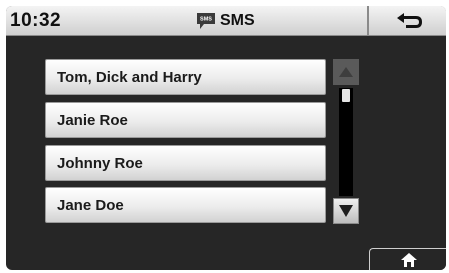  Describe the element at coordinates (185, 205) in the screenshot. I see `contact-list-item: Jane Doe` at that location.